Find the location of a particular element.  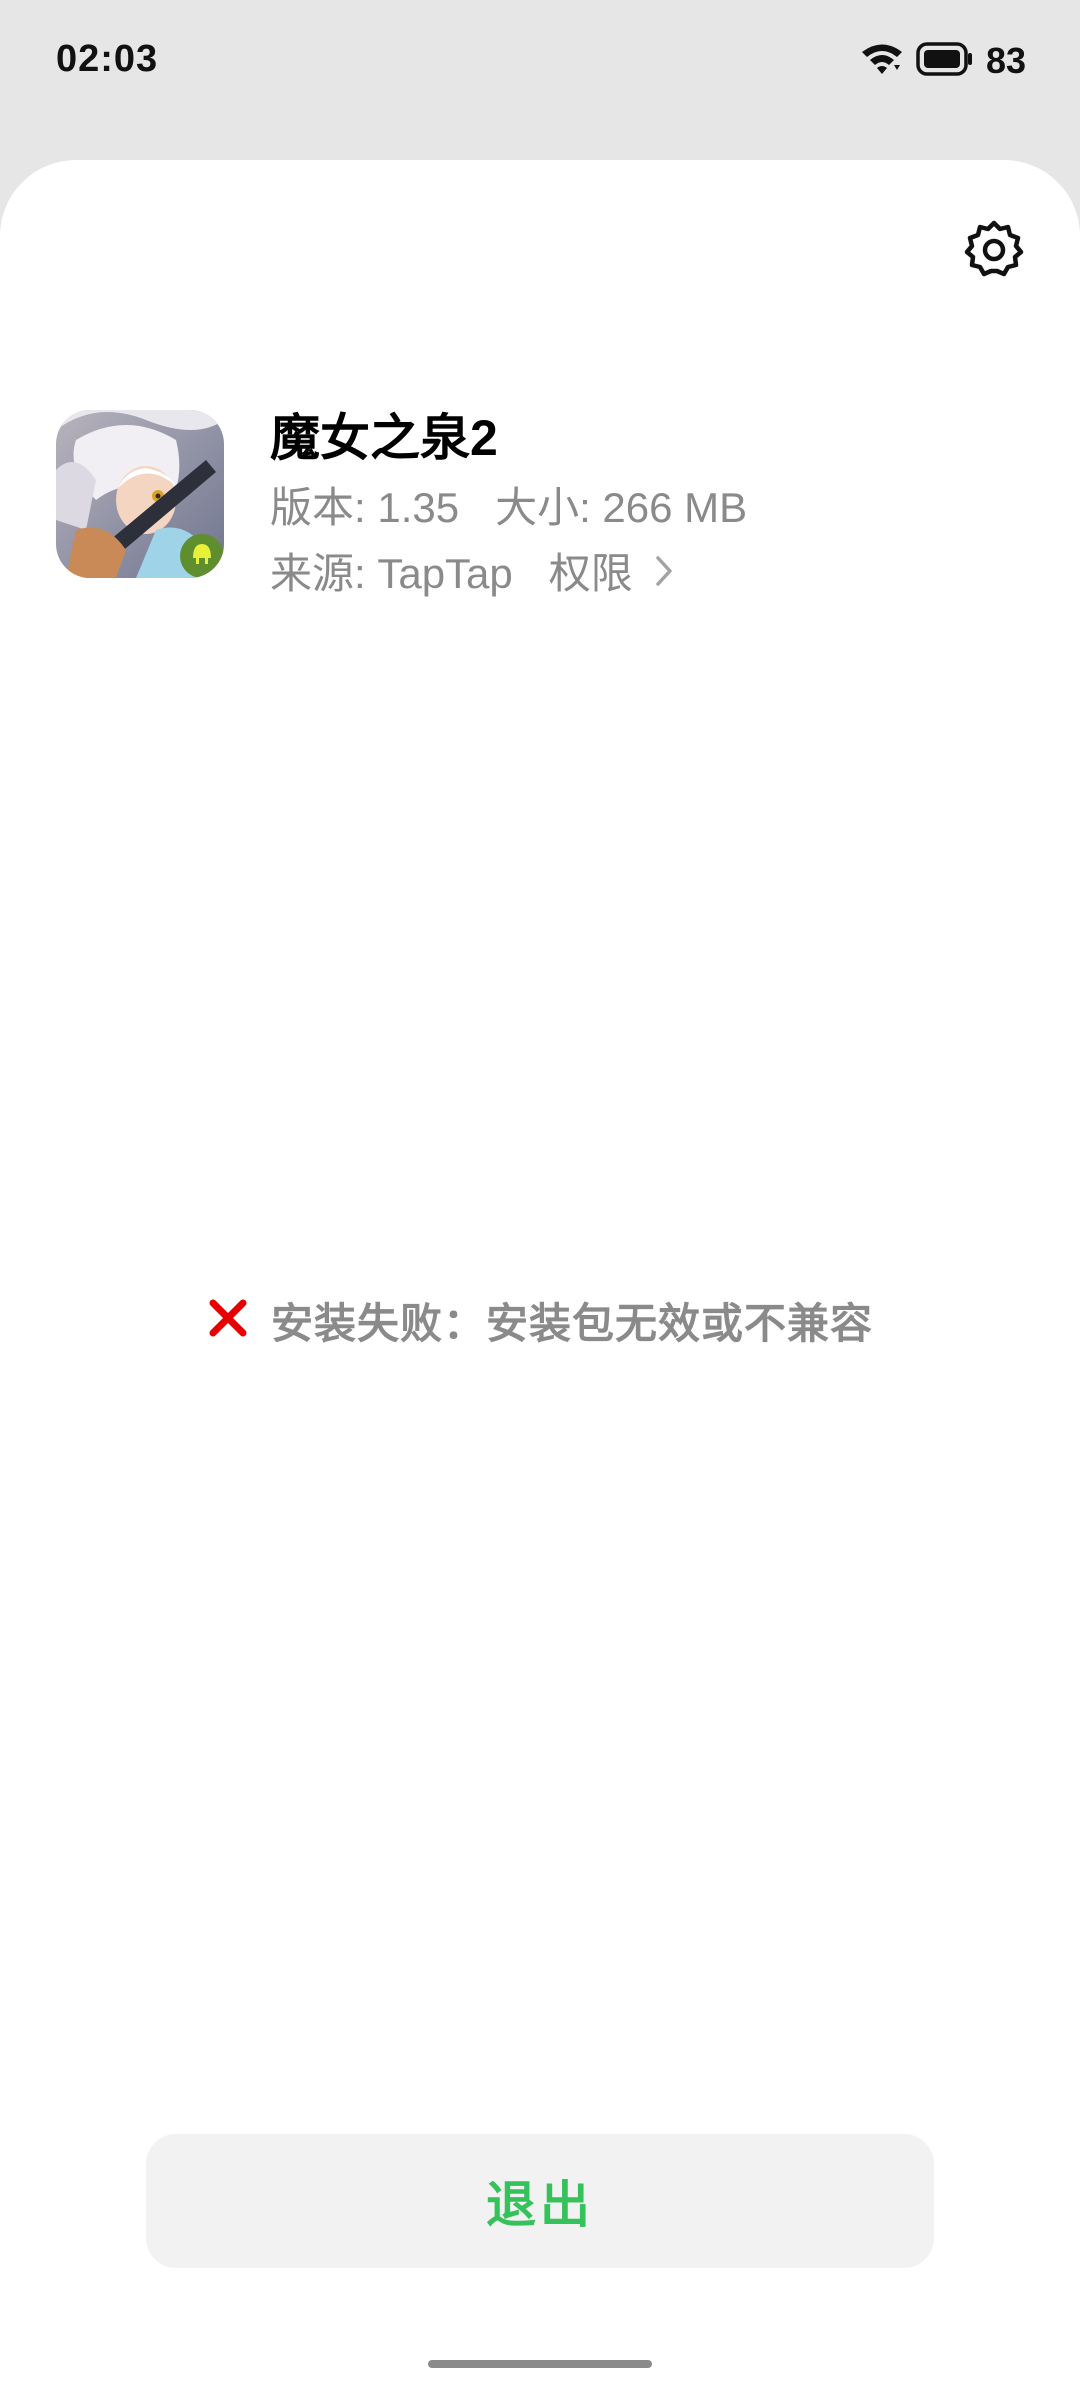

install-failure-message: 安装失败：安装包无效或不兼容 is located at coordinates (571, 1323).